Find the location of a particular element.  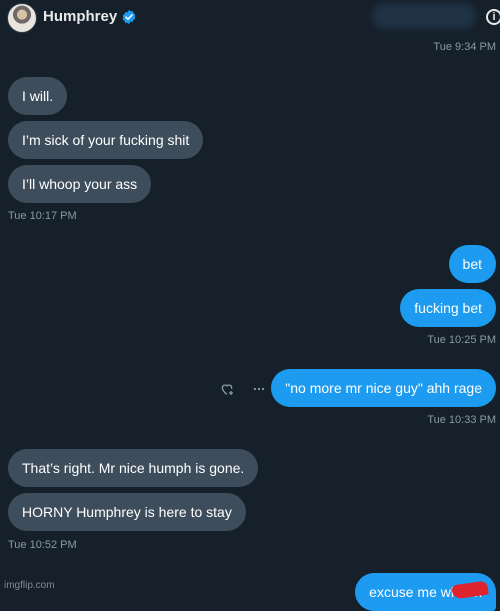

conversation-header: Humphrey i is located at coordinates (250, 18).